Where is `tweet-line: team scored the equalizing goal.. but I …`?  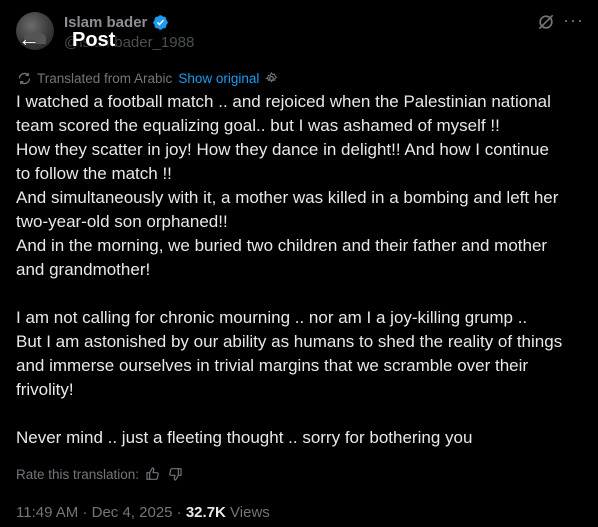
tweet-line: team scored the equalizing goal.. but I … is located at coordinates (258, 125).